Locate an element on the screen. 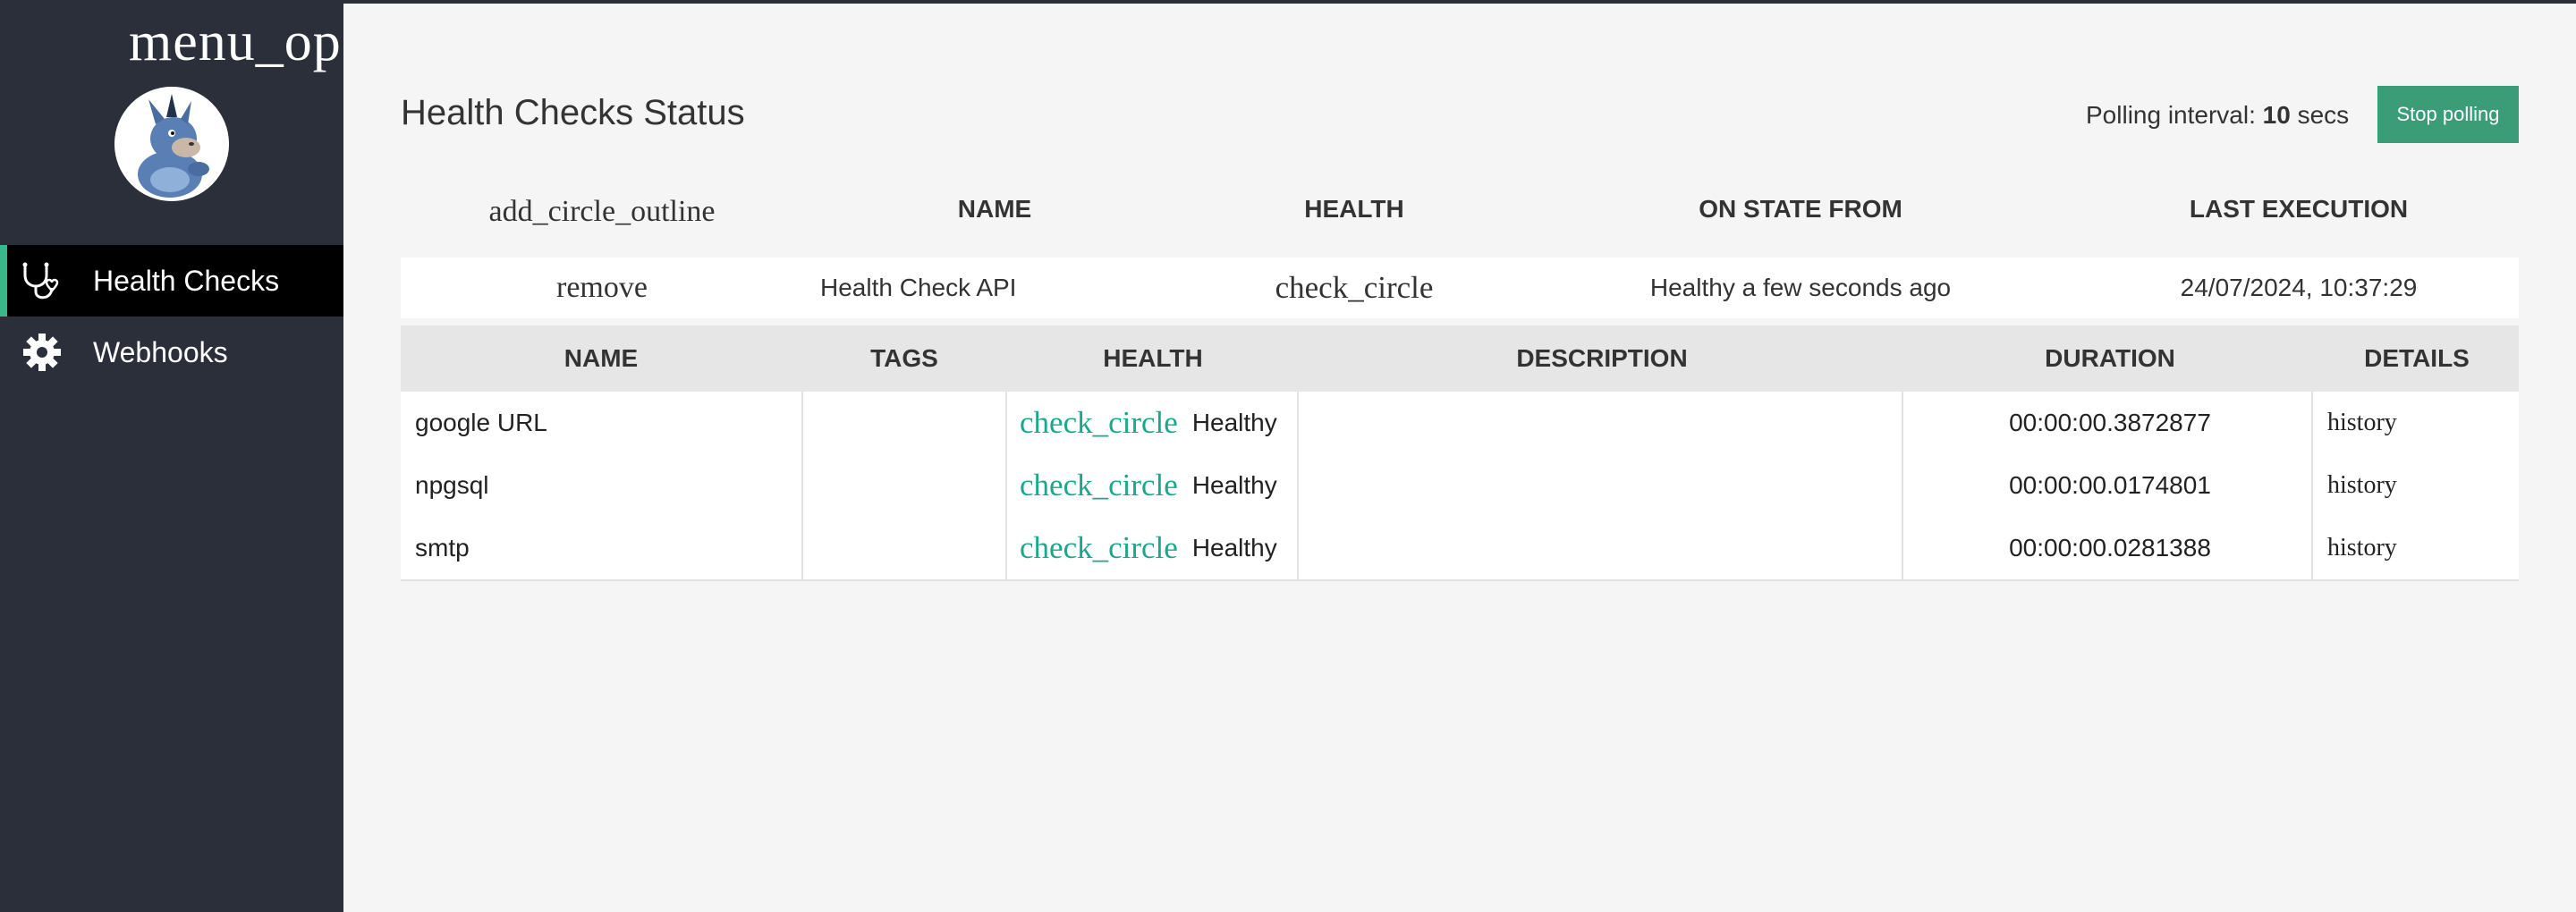  menu-toggle-icon: menu_op is located at coordinates (235, 43).